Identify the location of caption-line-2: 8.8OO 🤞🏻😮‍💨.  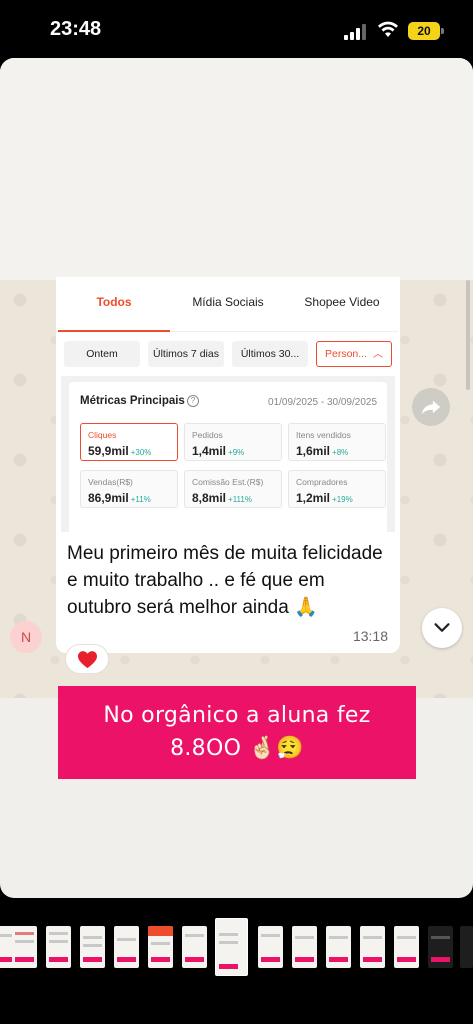
(237, 748).